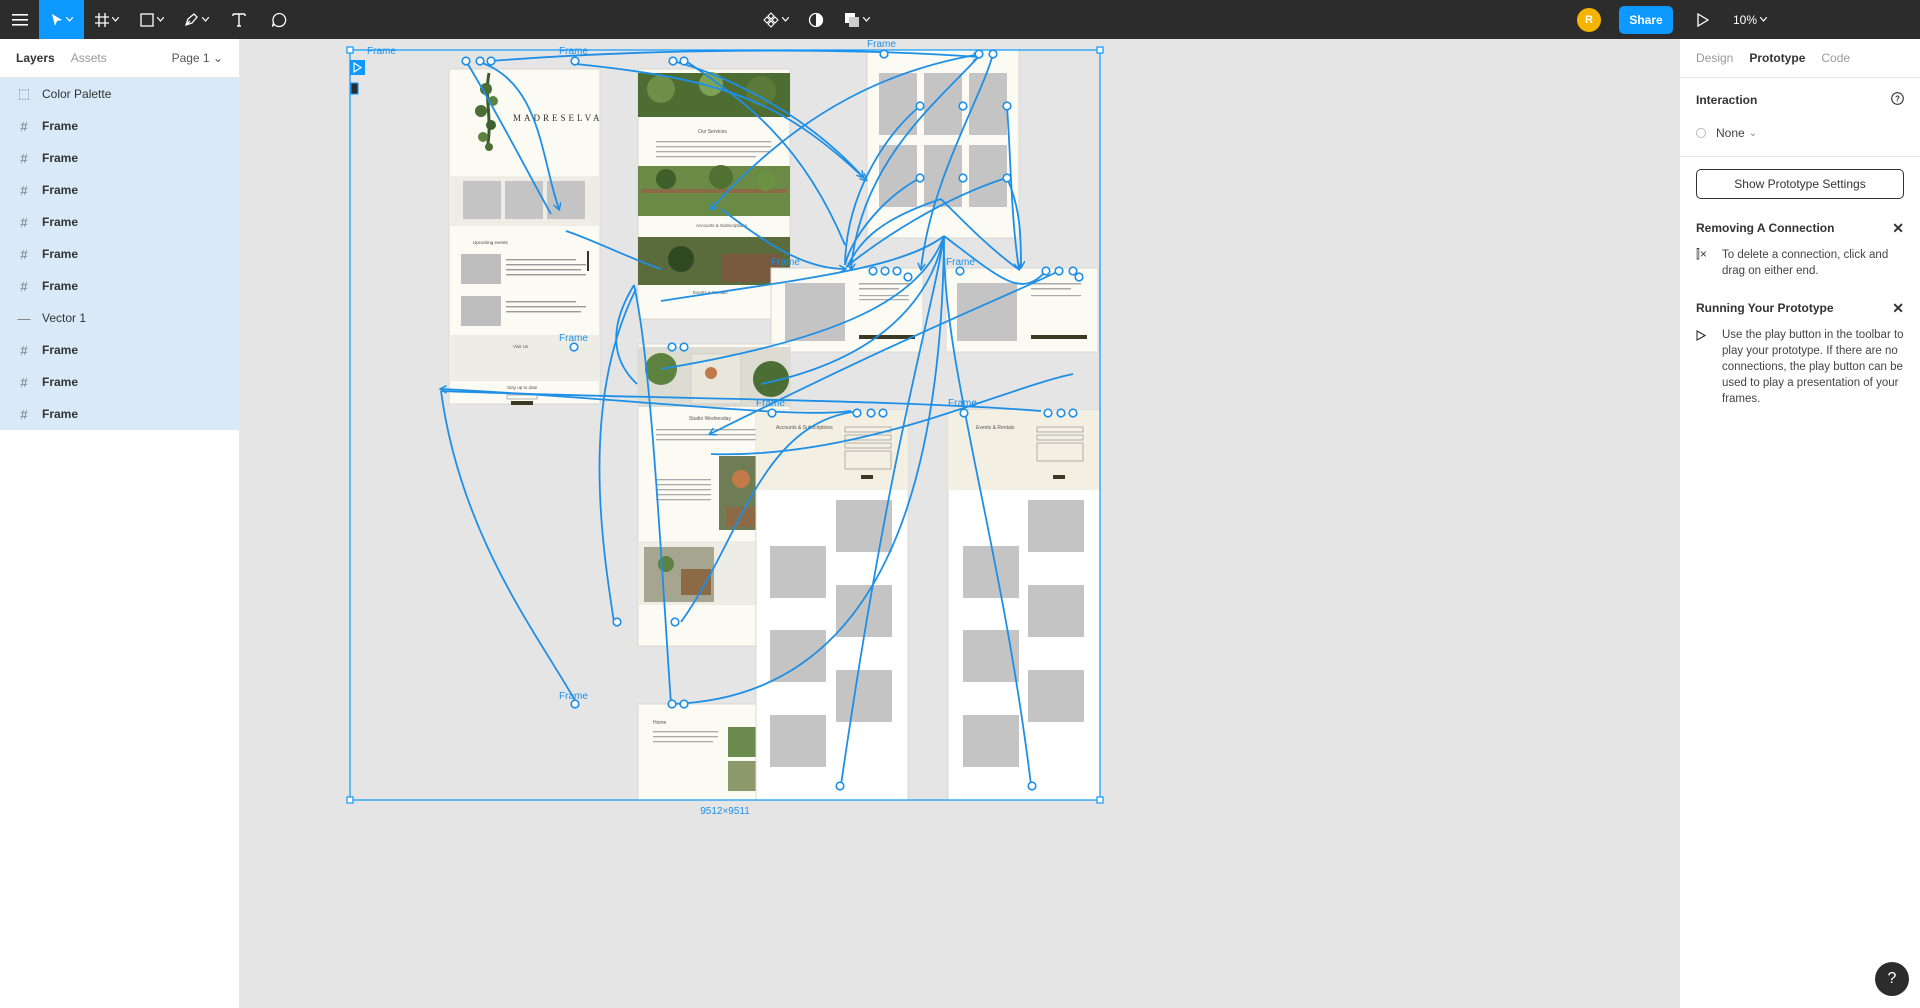  Describe the element at coordinates (151, 19) in the screenshot. I see `shape-tool-button` at that location.